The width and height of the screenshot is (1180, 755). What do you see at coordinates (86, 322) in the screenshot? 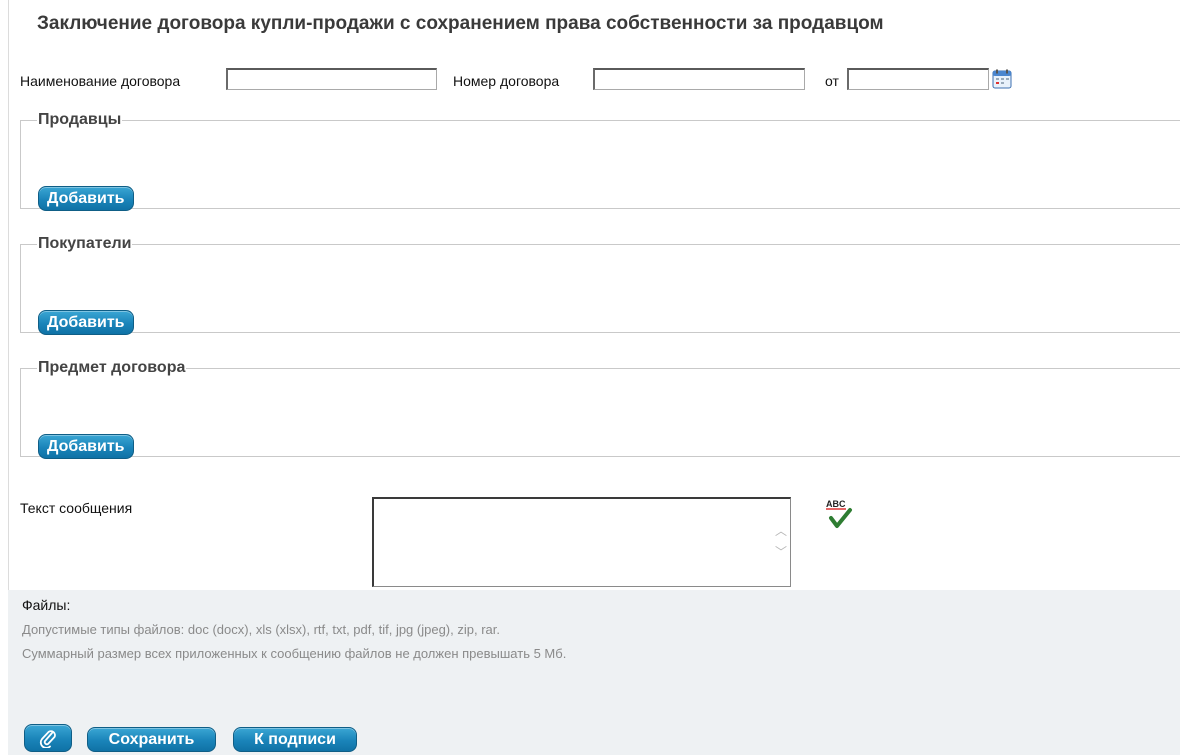
I see `add-buyer-button: Добавить` at bounding box center [86, 322].